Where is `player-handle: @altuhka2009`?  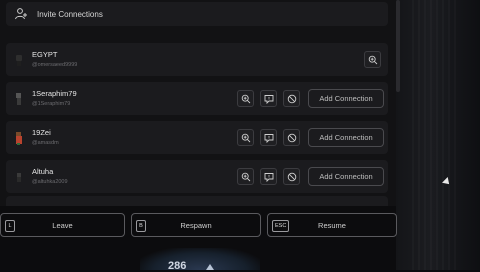 player-handle: @altuhka2009 is located at coordinates (50, 182).